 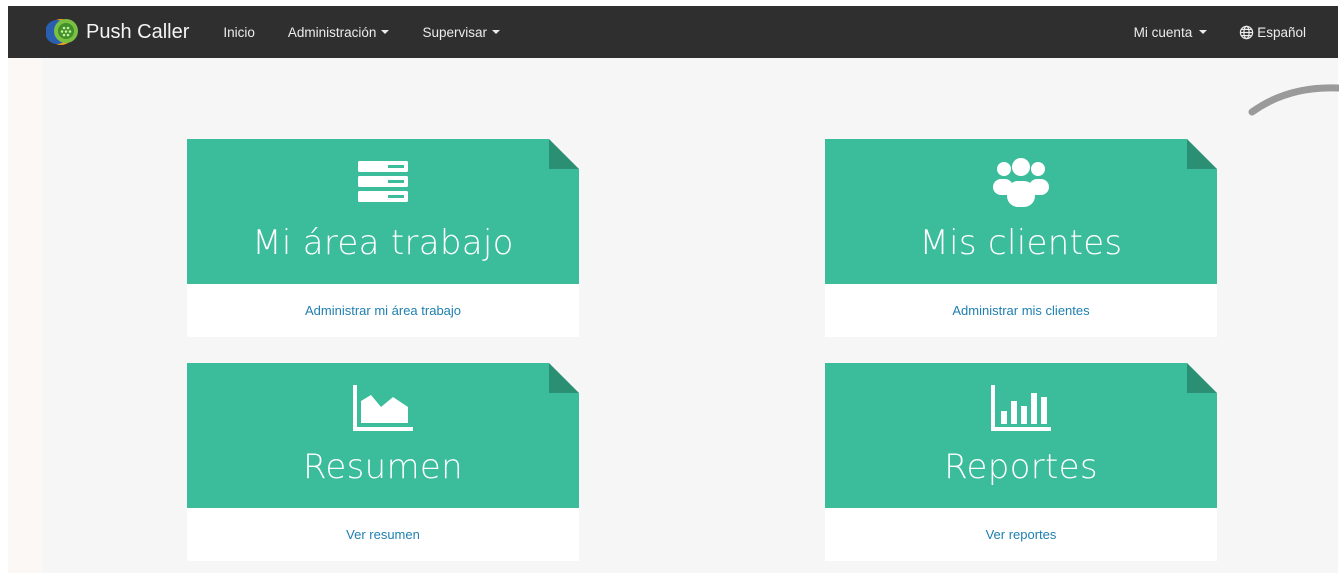 What do you see at coordinates (1021, 408) in the screenshot?
I see `bar-chart-icon` at bounding box center [1021, 408].